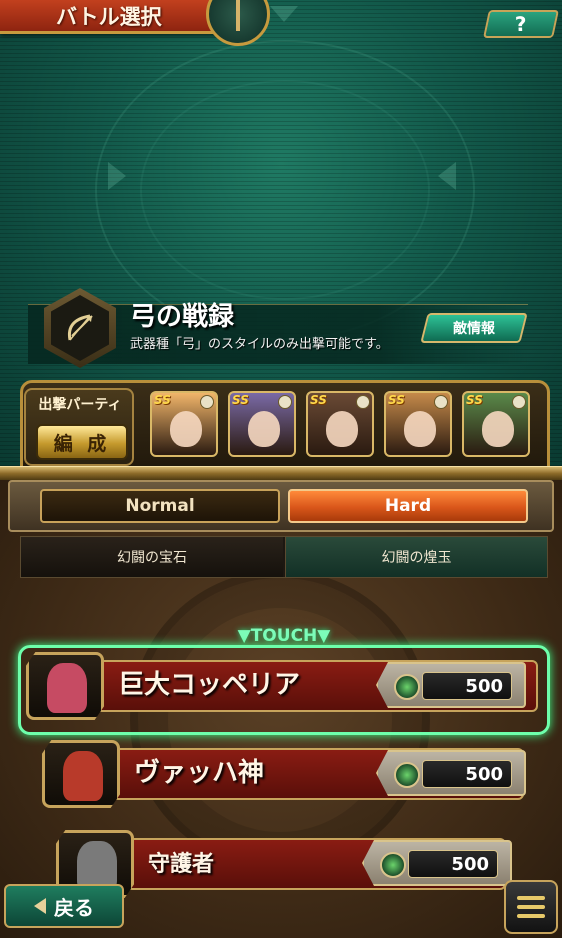 Image resolution: width=562 pixels, height=938 pixels. I want to click on enemy-name: 巨大コッペリア, so click(209, 685).